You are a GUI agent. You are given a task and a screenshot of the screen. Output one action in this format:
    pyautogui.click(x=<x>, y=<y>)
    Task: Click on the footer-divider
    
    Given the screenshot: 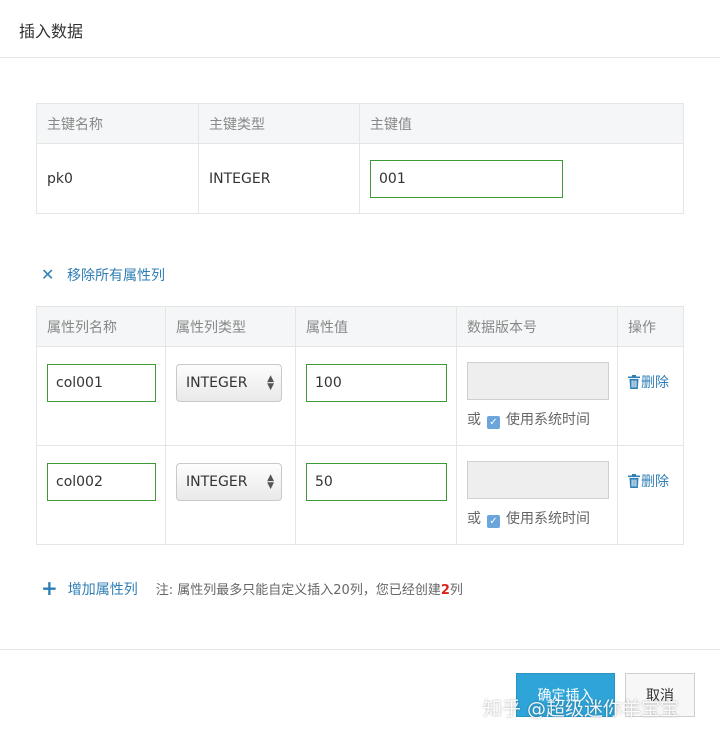 What is the action you would take?
    pyautogui.click(x=360, y=649)
    